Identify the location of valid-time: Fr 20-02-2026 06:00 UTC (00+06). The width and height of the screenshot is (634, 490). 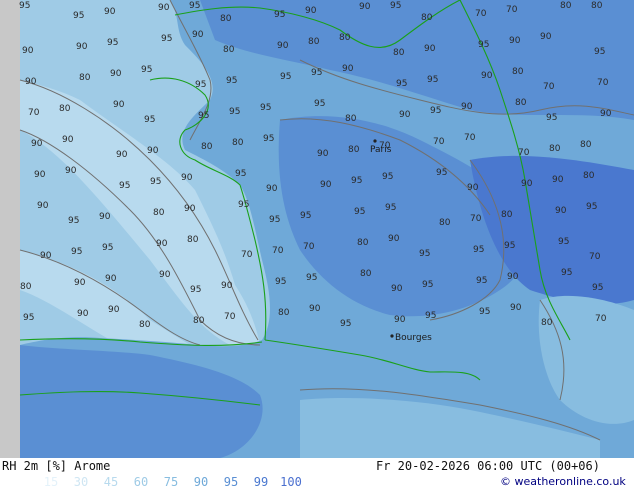
(488, 466).